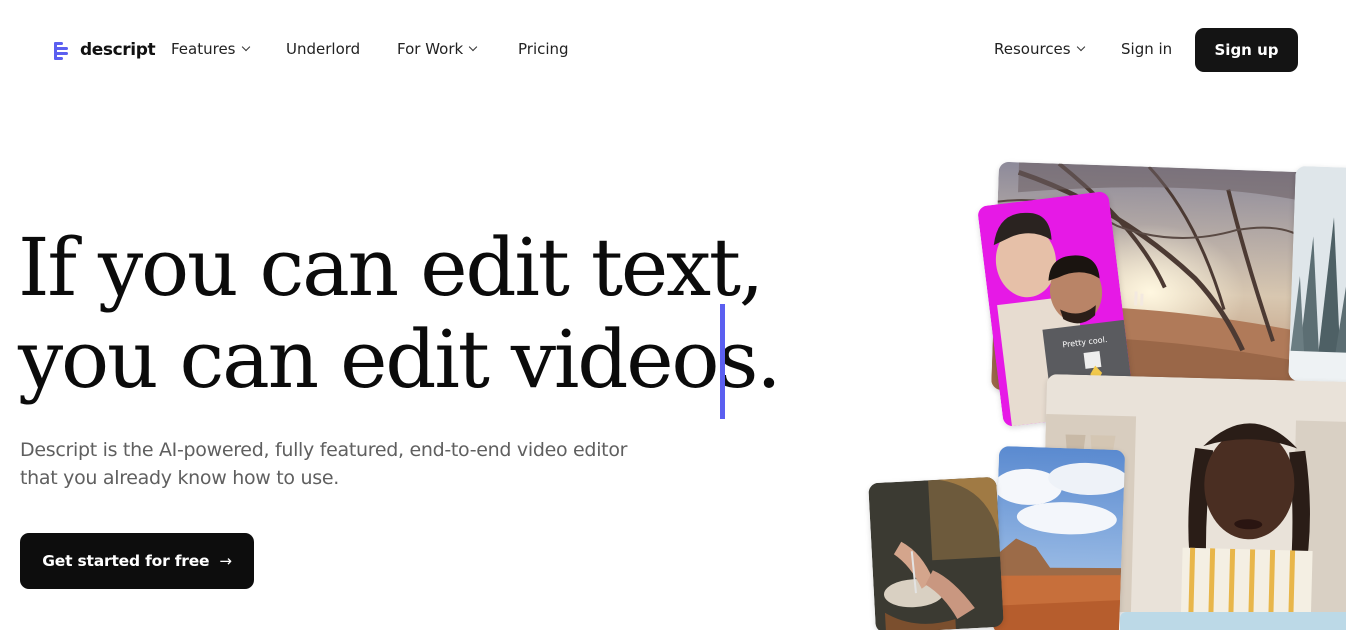  I want to click on get-started-button: Get started for free →, so click(137, 561).